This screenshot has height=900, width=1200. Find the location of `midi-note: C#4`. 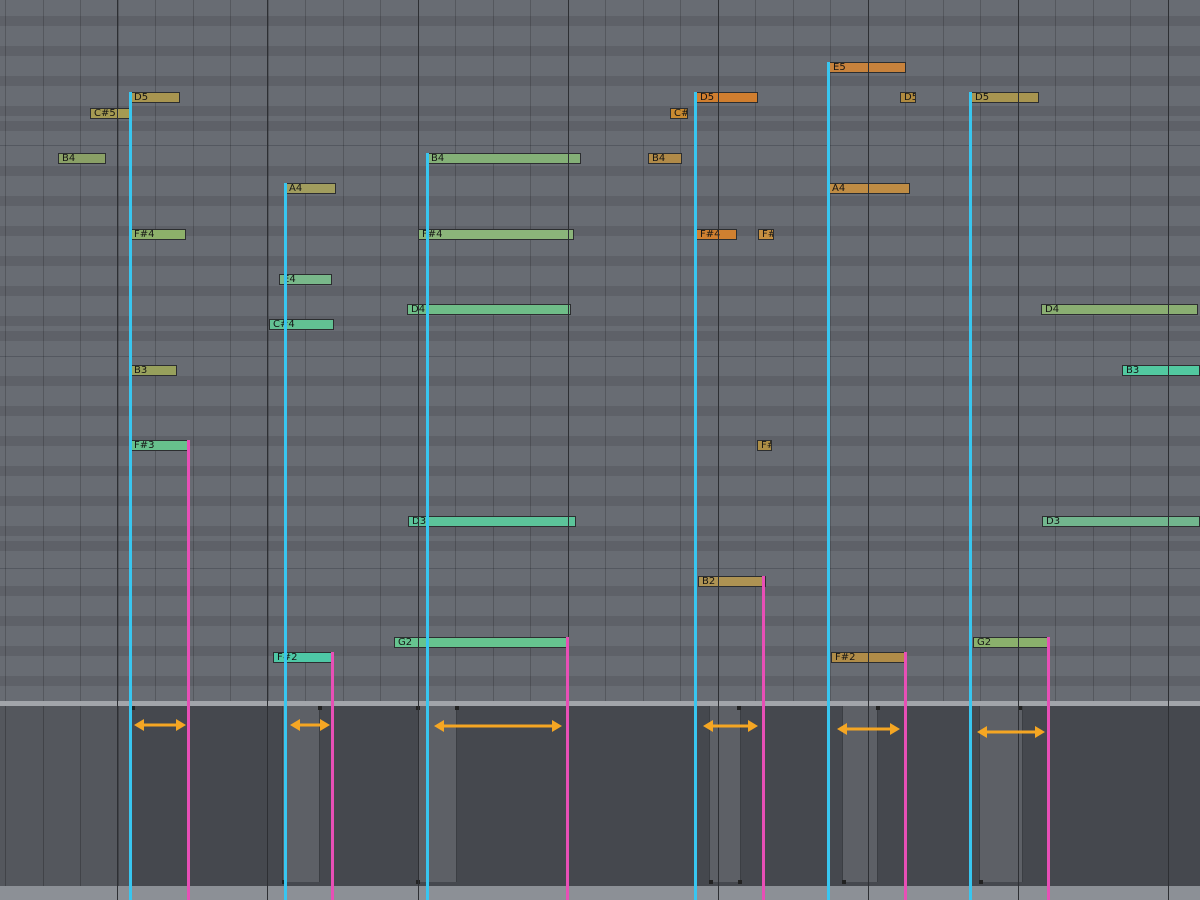

midi-note: C#4 is located at coordinates (301, 324).